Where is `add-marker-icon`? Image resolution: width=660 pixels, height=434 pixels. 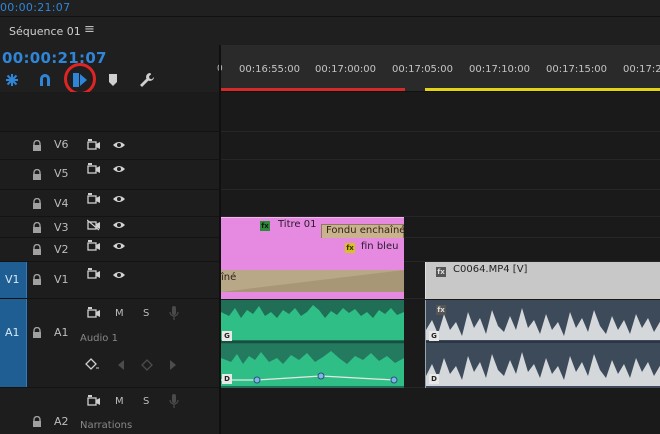
add-marker-icon is located at coordinates (80, 80).